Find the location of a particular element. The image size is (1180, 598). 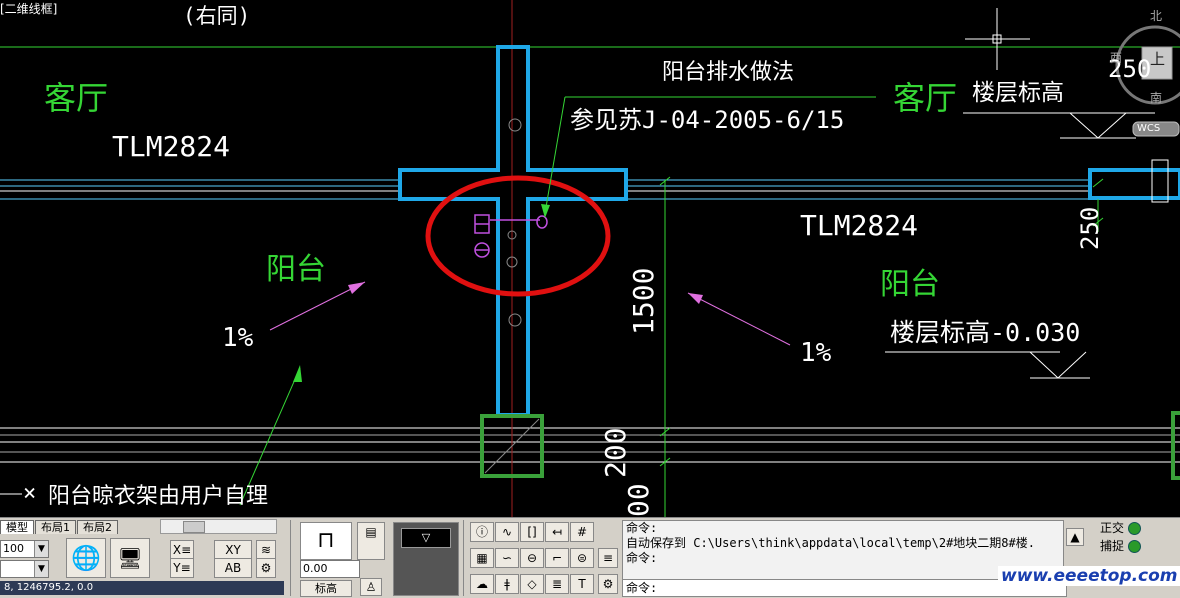

monitor-icon: 🖥 is located at coordinates (130, 558).